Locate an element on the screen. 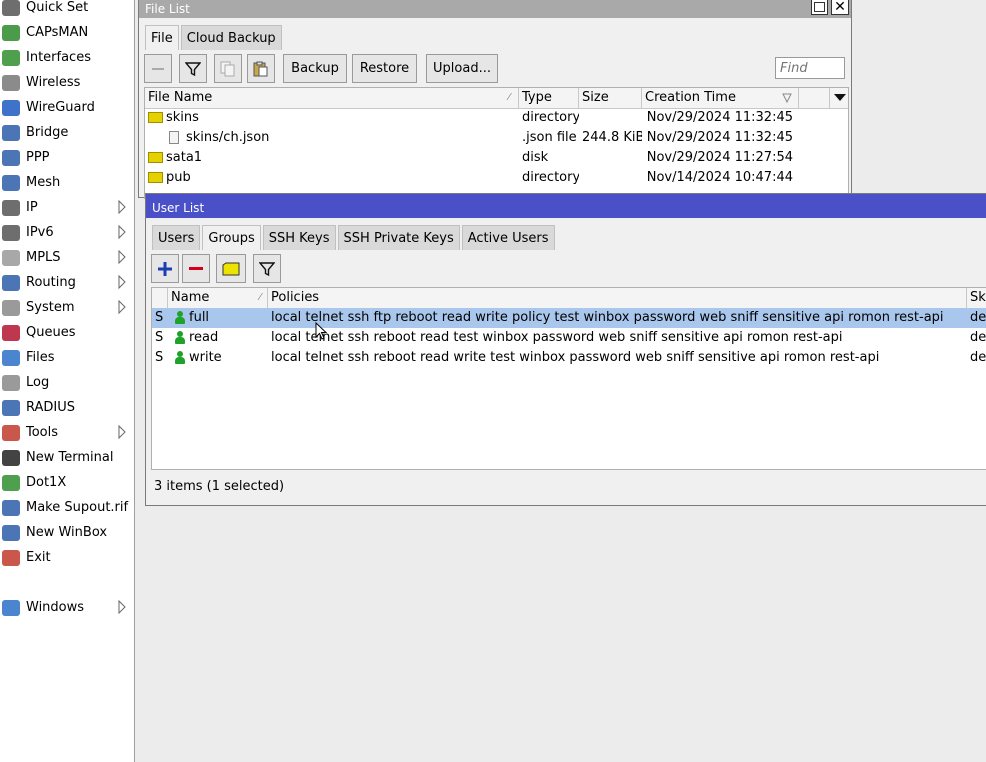  mesh-icon is located at coordinates (11, 182).